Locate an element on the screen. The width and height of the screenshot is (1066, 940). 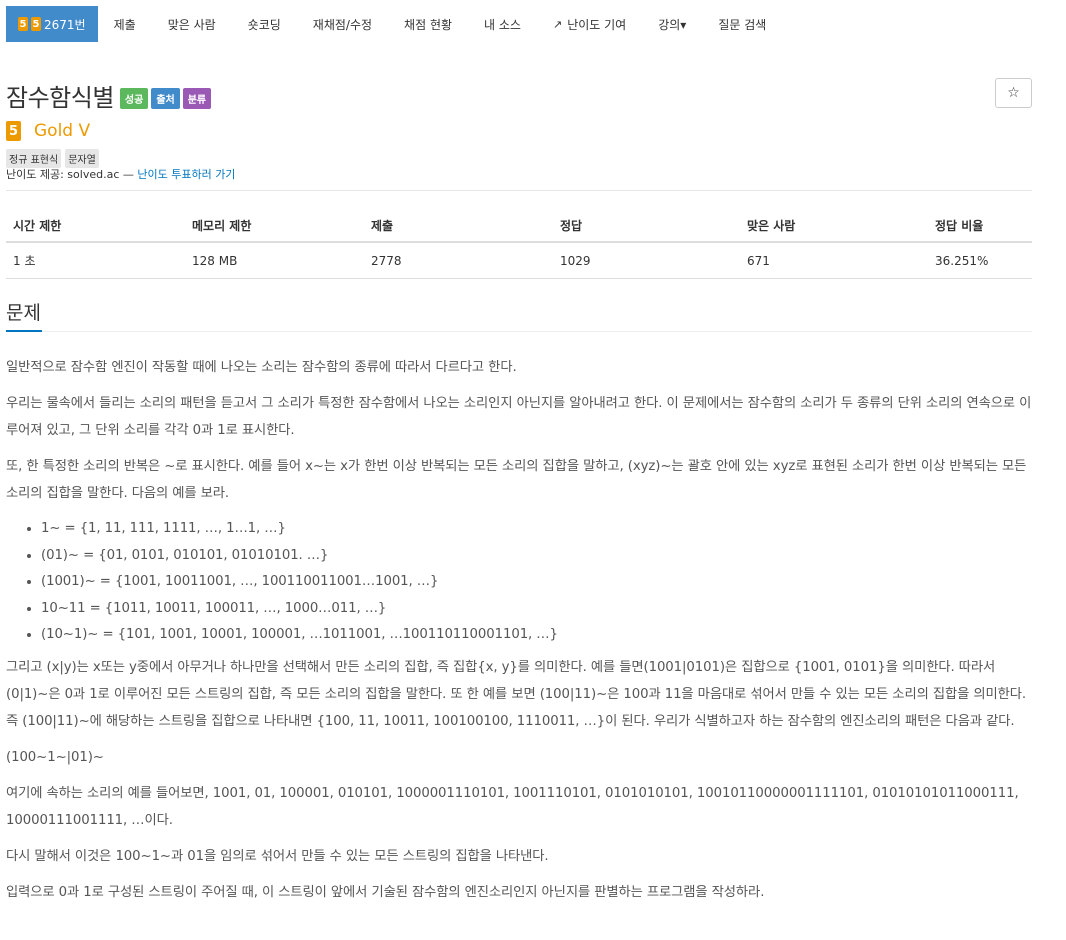
submissions-value: 2778 is located at coordinates (458, 260).